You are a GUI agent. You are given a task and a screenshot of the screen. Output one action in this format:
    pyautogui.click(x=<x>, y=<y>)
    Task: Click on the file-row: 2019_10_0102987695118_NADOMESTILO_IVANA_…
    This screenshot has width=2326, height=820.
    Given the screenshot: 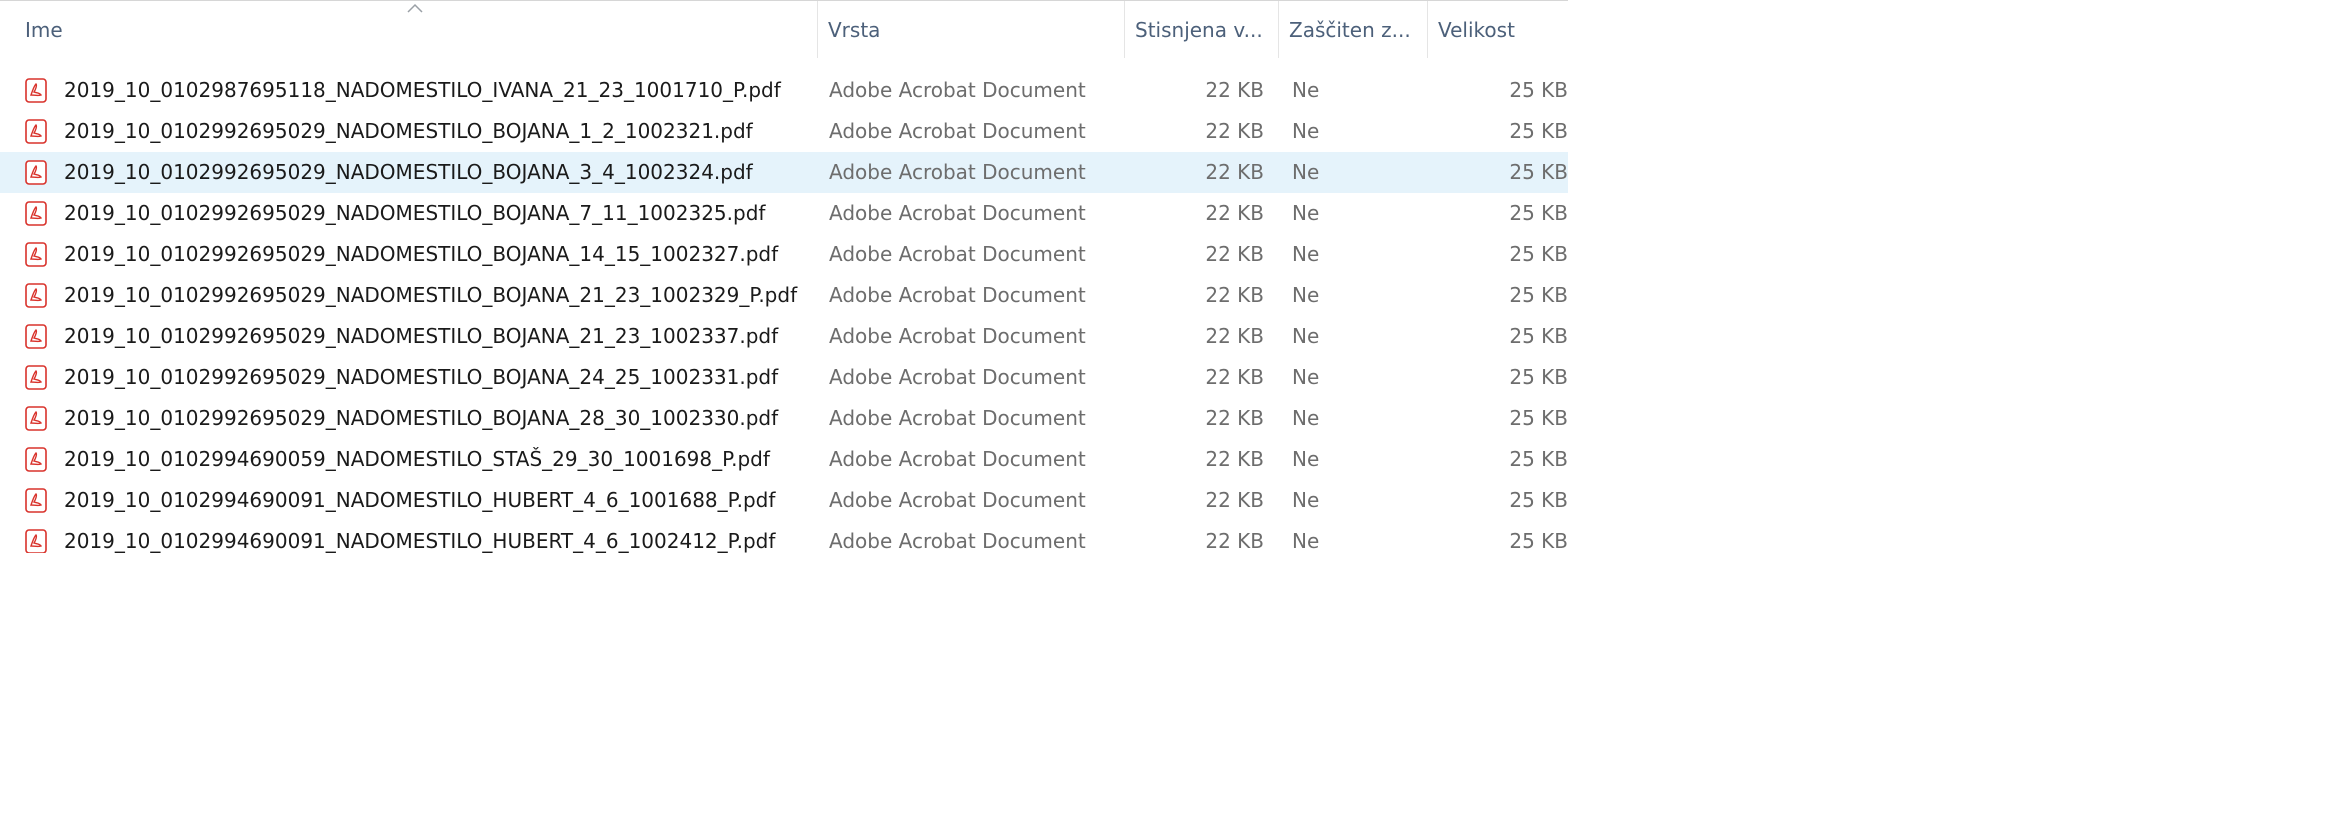 What is the action you would take?
    pyautogui.click(x=784, y=90)
    